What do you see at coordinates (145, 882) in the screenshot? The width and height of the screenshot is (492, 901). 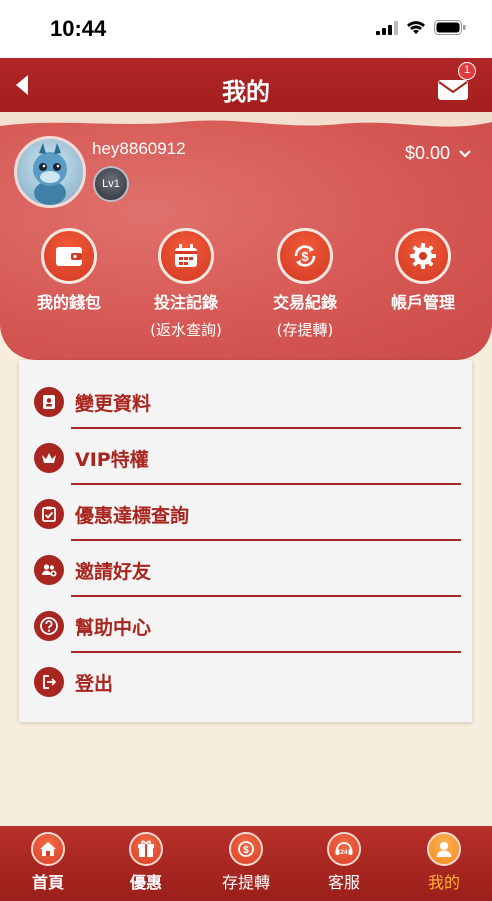 I see `nav-label: 優惠` at bounding box center [145, 882].